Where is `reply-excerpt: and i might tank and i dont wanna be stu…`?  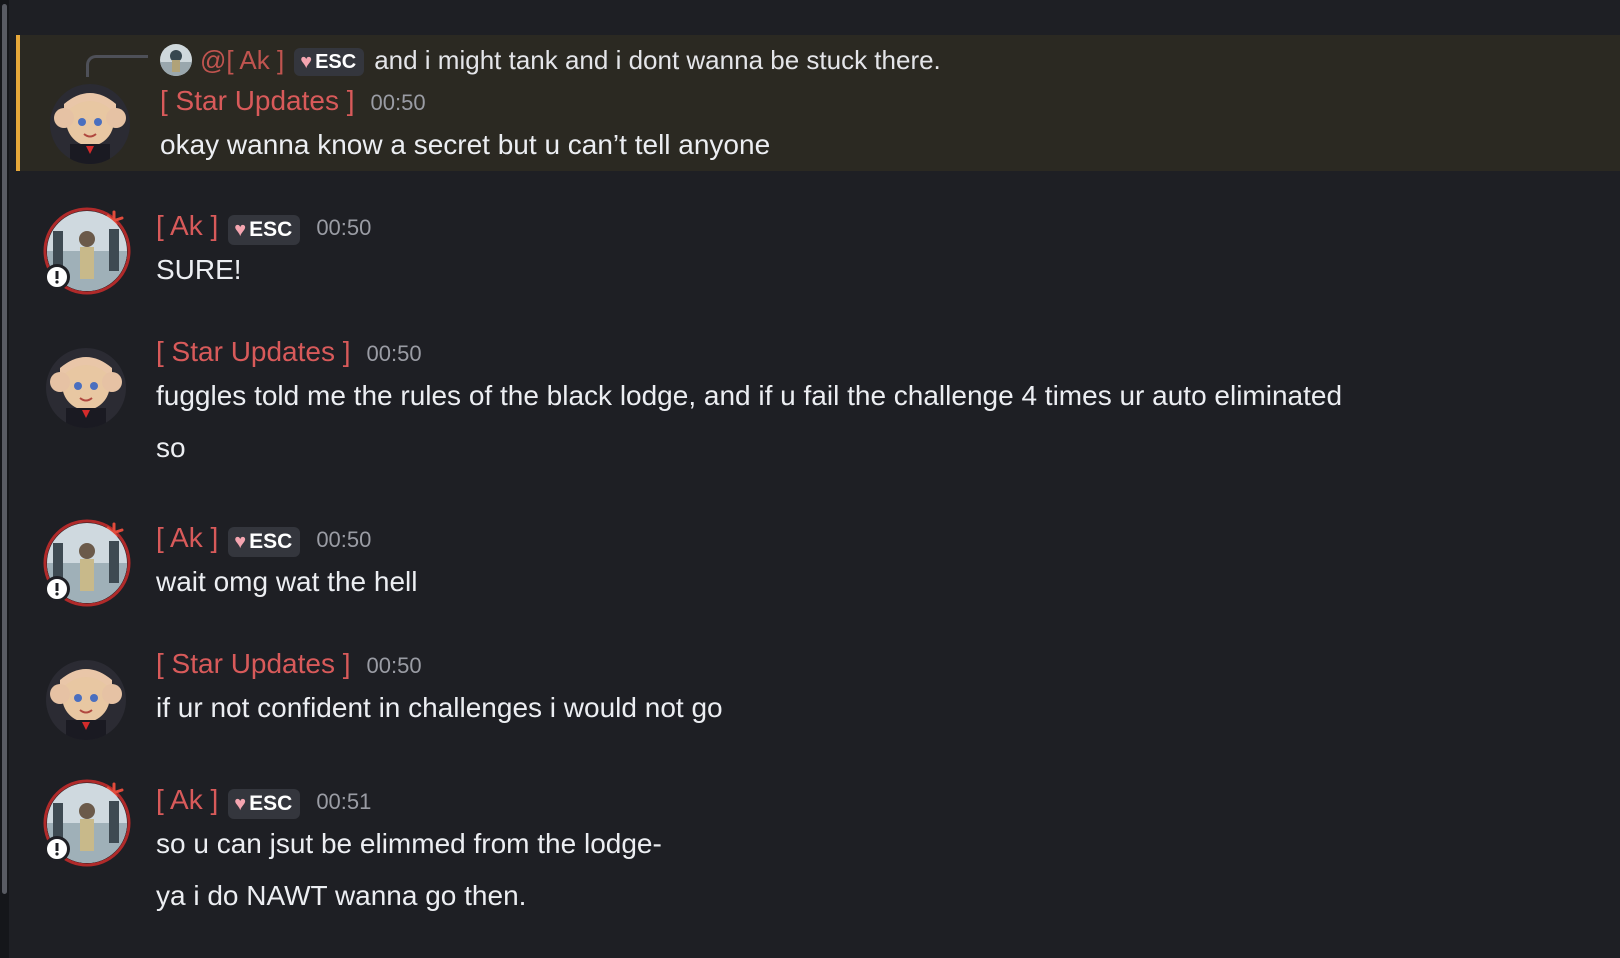
reply-excerpt: and i might tank and i dont wanna be stu… is located at coordinates (657, 60).